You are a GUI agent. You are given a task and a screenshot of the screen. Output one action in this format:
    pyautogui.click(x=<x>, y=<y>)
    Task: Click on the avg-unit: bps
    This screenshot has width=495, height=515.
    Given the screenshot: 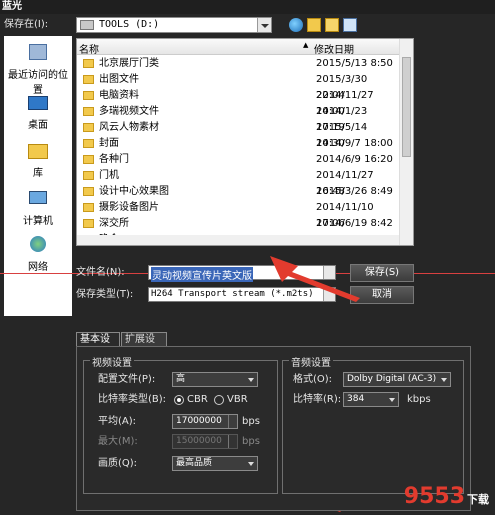 What is the action you would take?
    pyautogui.click(x=251, y=421)
    